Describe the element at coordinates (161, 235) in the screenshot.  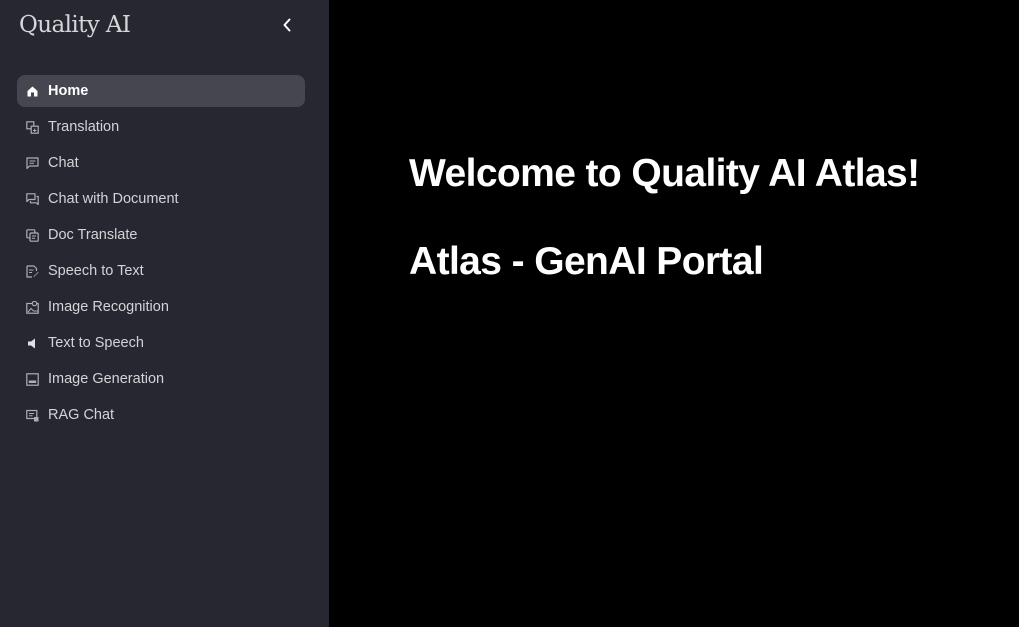
I see `sidebar-item-doc-translate: Doc Translate` at that location.